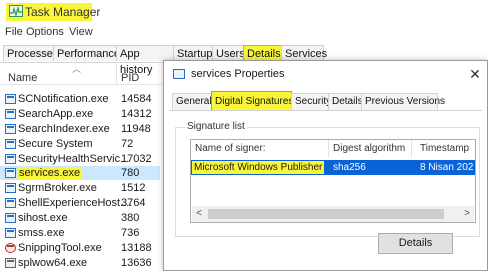  I want to click on header-timestamp: Timestamp, so click(444, 149).